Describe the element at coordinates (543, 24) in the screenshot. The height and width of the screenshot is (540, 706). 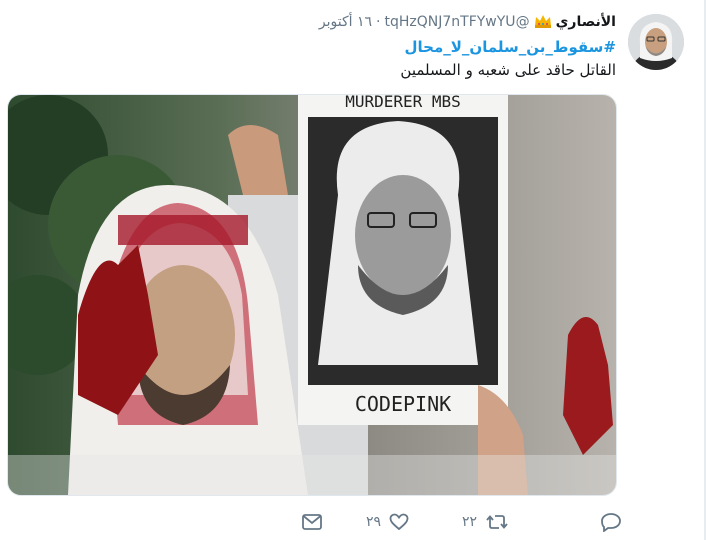
I see `crown-icon` at that location.